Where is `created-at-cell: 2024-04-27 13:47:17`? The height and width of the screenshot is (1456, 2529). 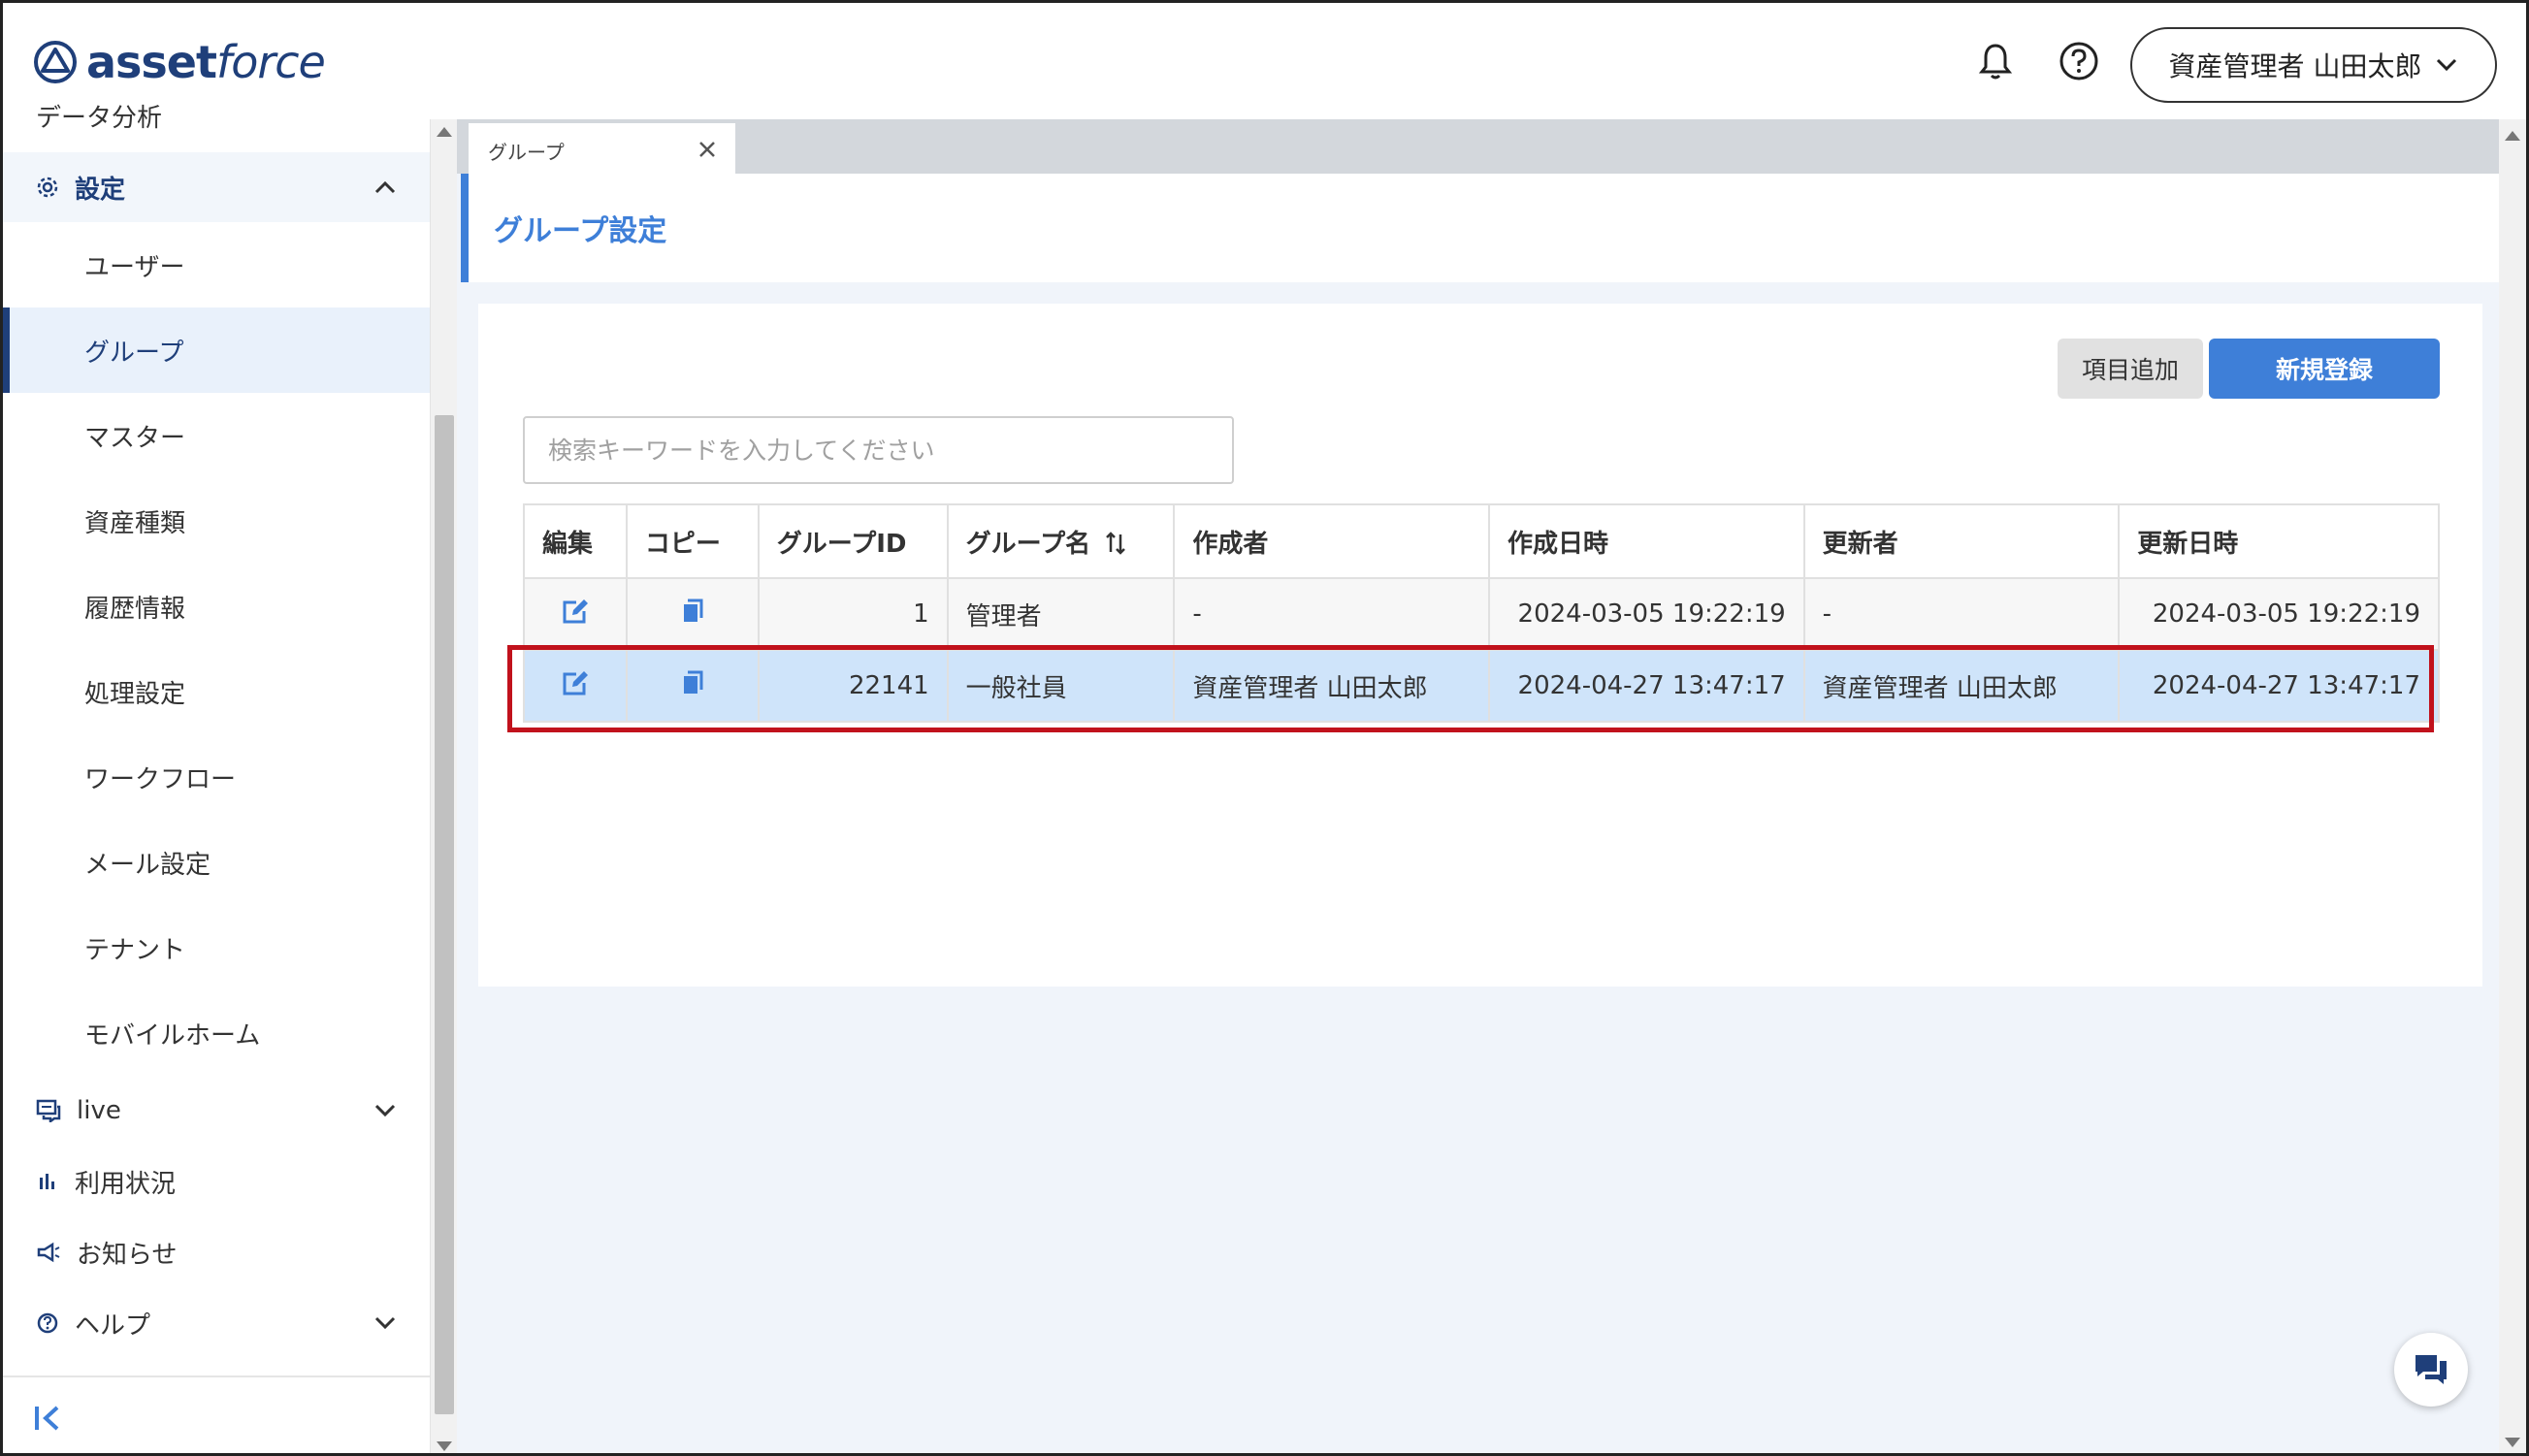 created-at-cell: 2024-04-27 13:47:17 is located at coordinates (1646, 686).